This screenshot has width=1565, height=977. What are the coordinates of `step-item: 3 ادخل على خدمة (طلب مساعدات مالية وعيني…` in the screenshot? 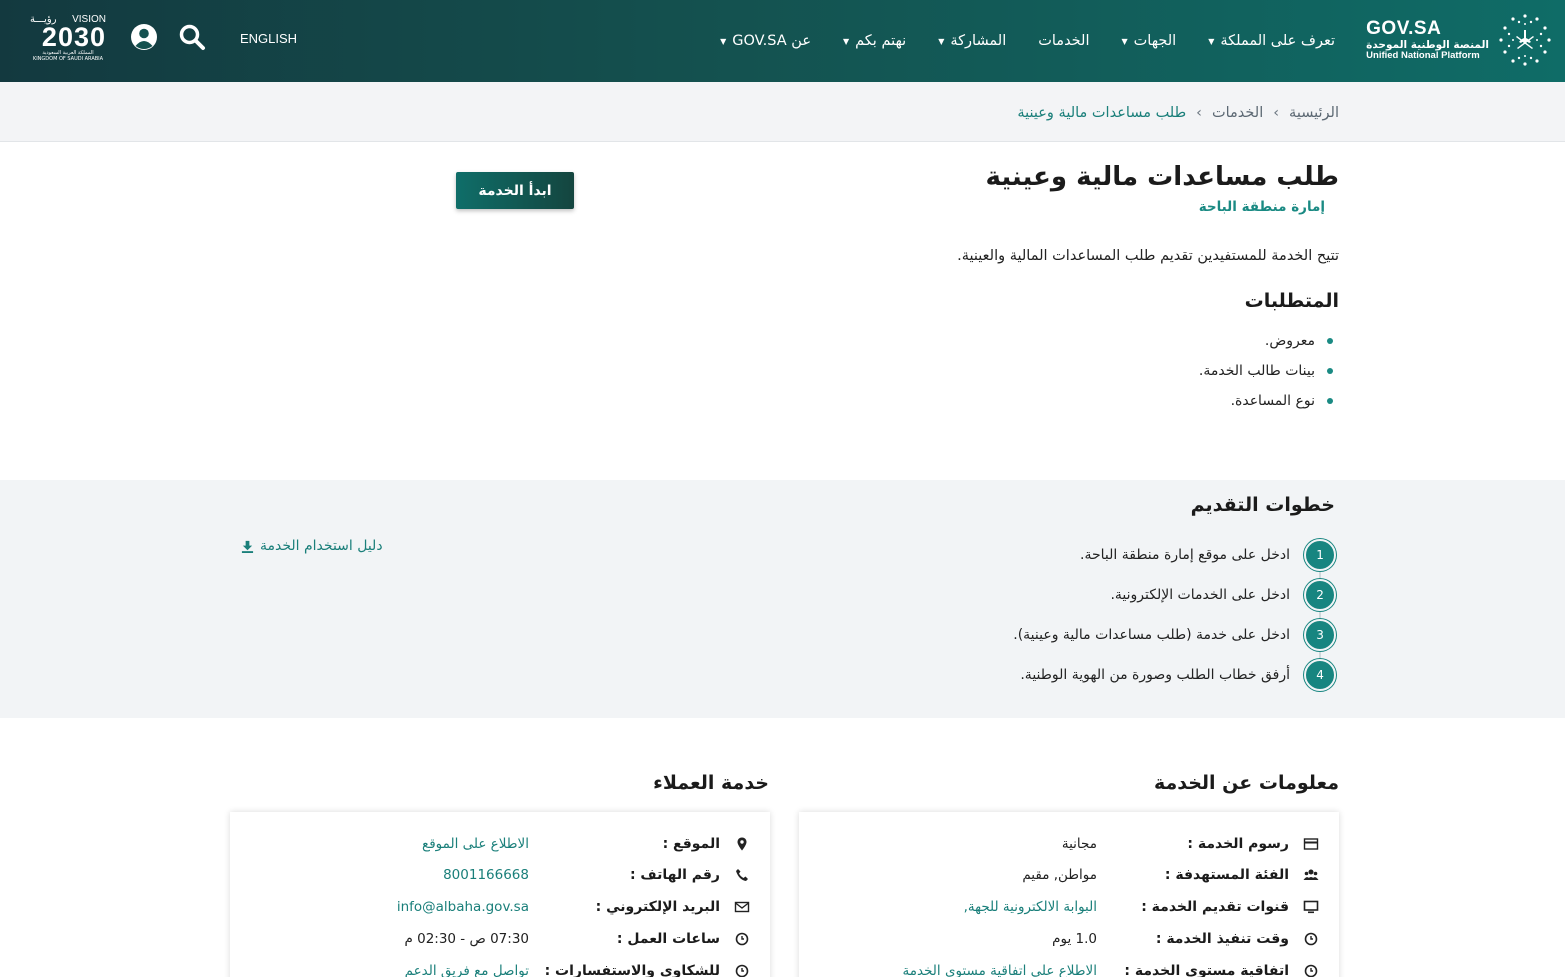 It's located at (1174, 635).